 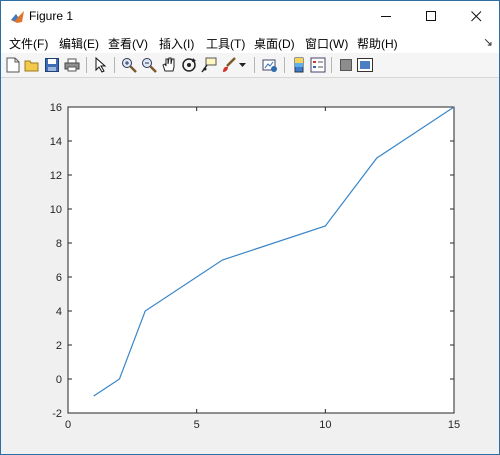 What do you see at coordinates (32, 65) in the screenshot?
I see `open-file-icon` at bounding box center [32, 65].